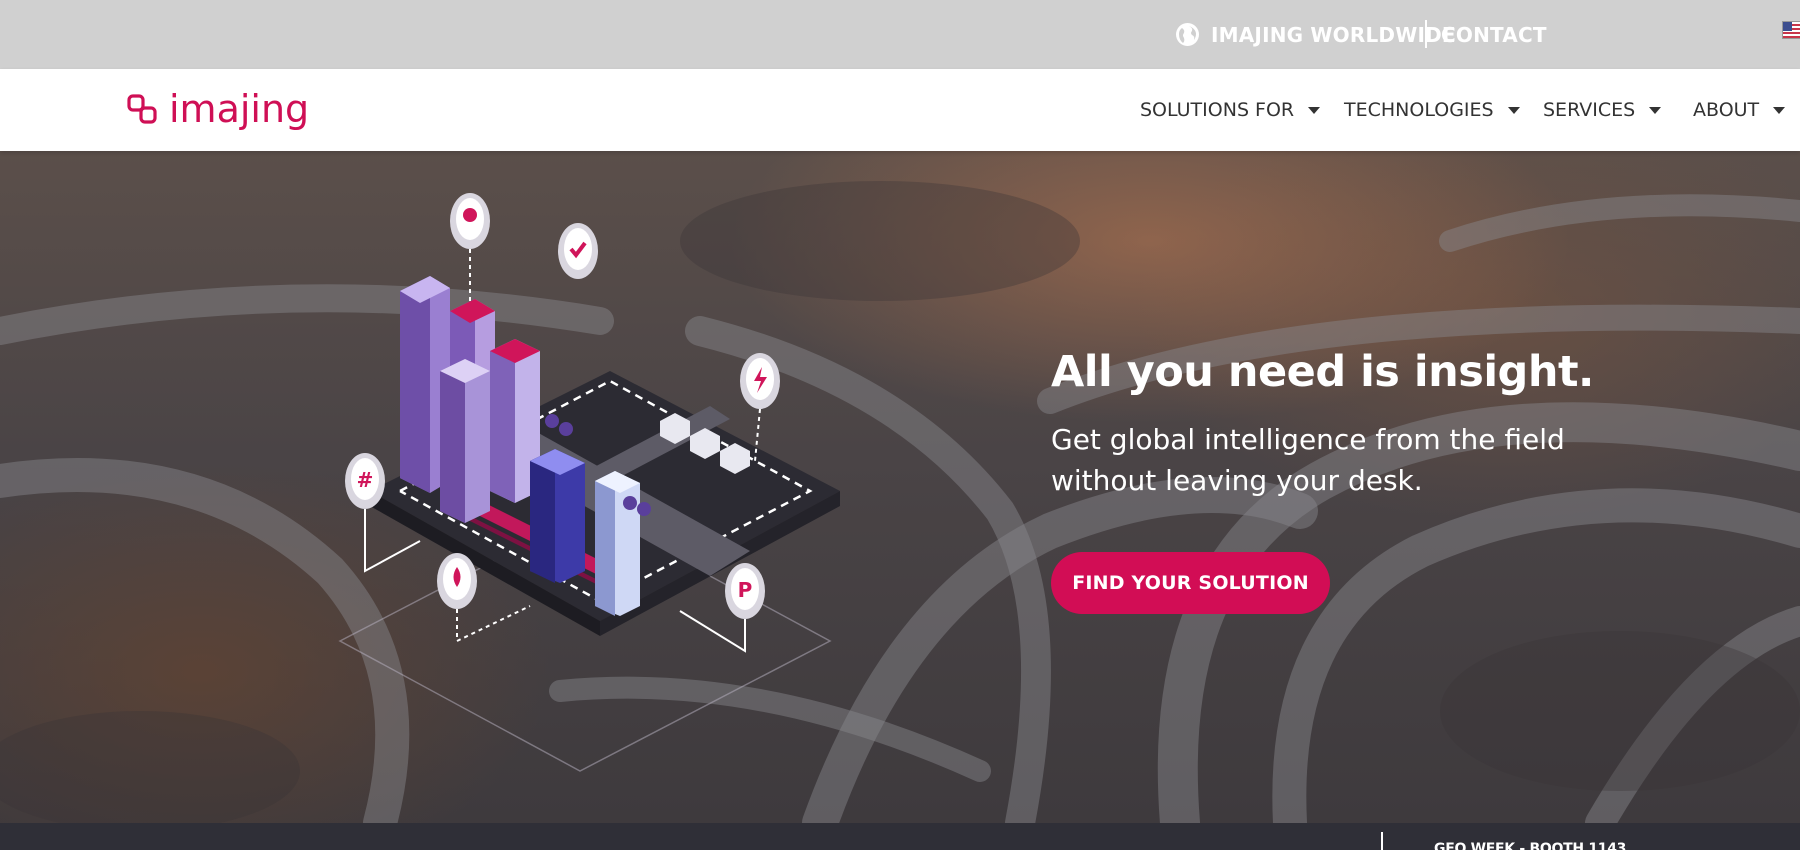  What do you see at coordinates (900, 836) in the screenshot?
I see `event-banner: GEO WEEK - BOOTH 1143` at bounding box center [900, 836].